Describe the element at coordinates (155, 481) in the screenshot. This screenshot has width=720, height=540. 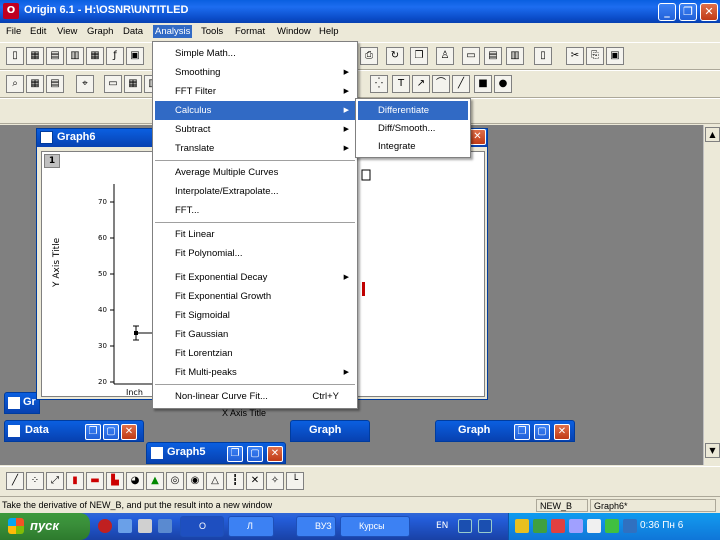
I see `area-plot-icon: ▲` at that location.